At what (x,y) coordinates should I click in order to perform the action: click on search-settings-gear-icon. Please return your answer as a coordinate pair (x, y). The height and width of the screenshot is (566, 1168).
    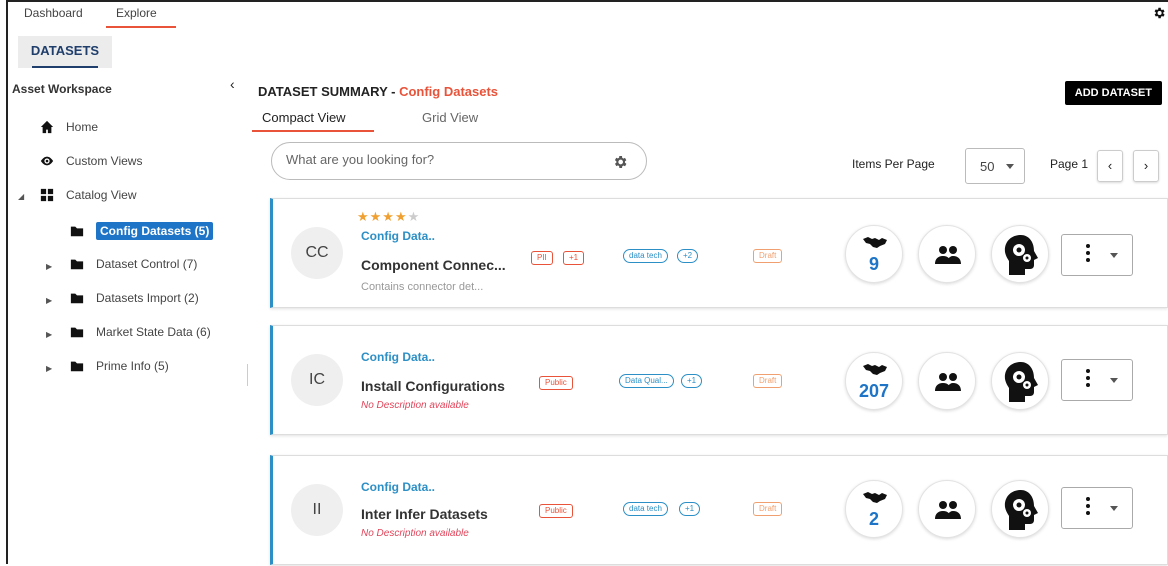
    Looking at the image, I should click on (620, 162).